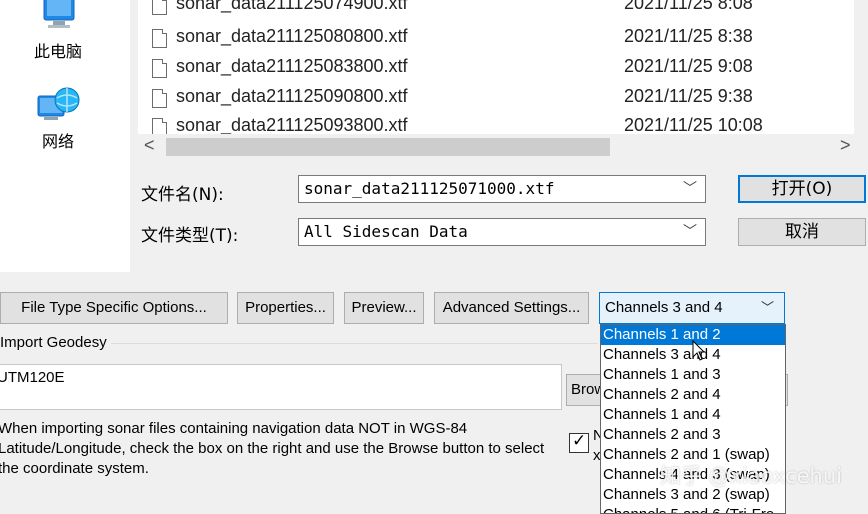  What do you see at coordinates (190, 236) in the screenshot?
I see `filetype-label: 文件类型(T):` at bounding box center [190, 236].